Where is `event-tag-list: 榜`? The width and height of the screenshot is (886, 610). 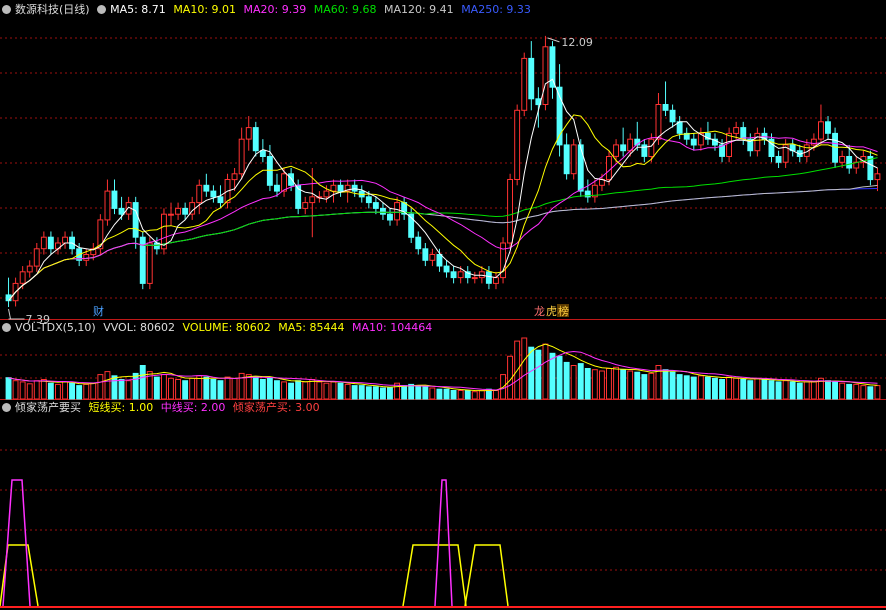
event-tag-list: 榜 is located at coordinates (563, 311).